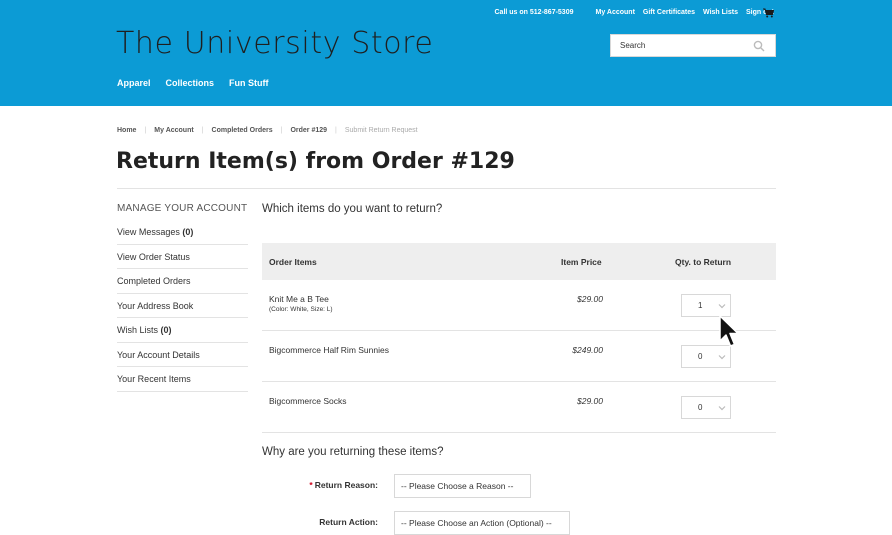  I want to click on breadcrumb-home: Home, so click(126, 130).